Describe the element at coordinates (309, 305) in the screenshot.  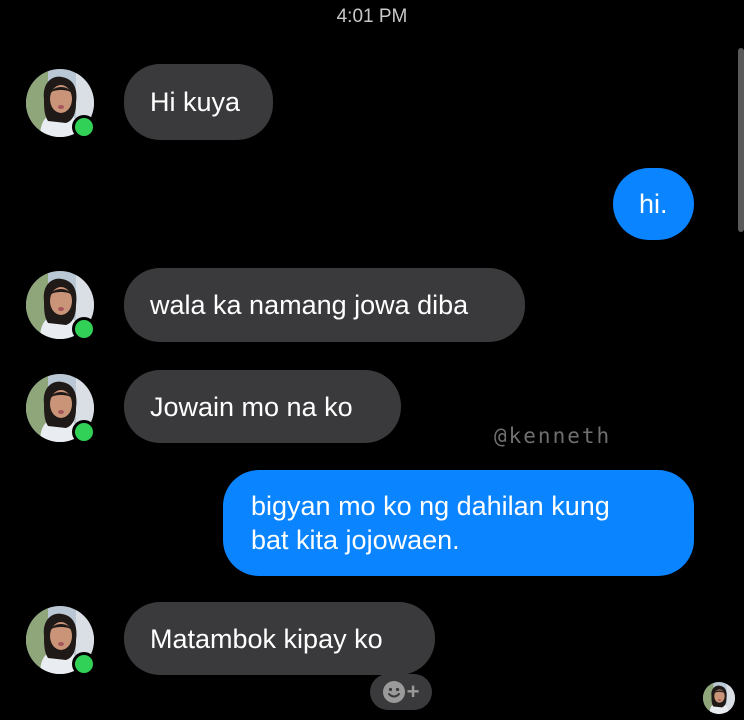
I see `message-text: wala ka namang jowa diba` at that location.